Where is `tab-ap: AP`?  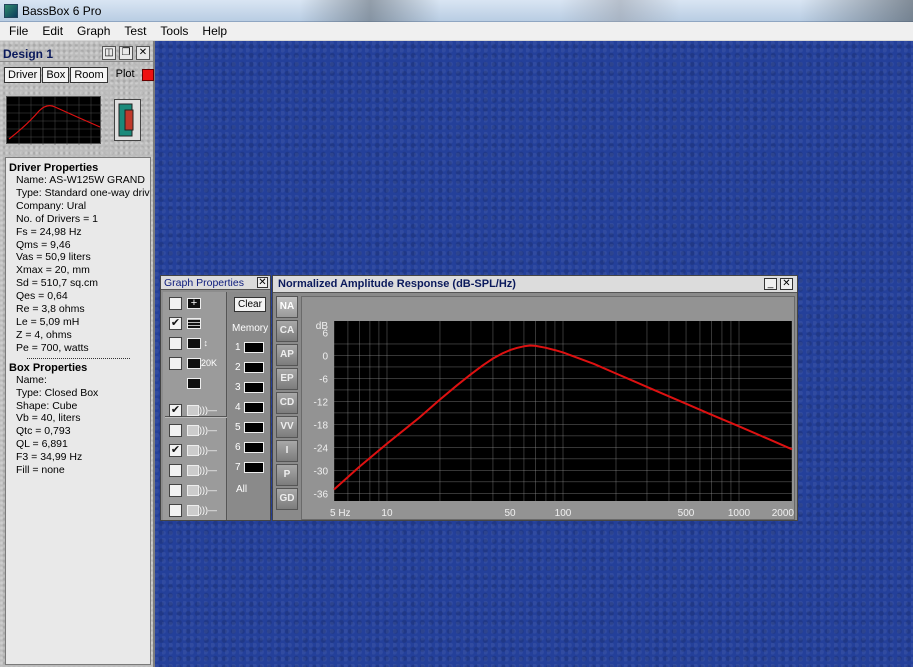 tab-ap: AP is located at coordinates (287, 355).